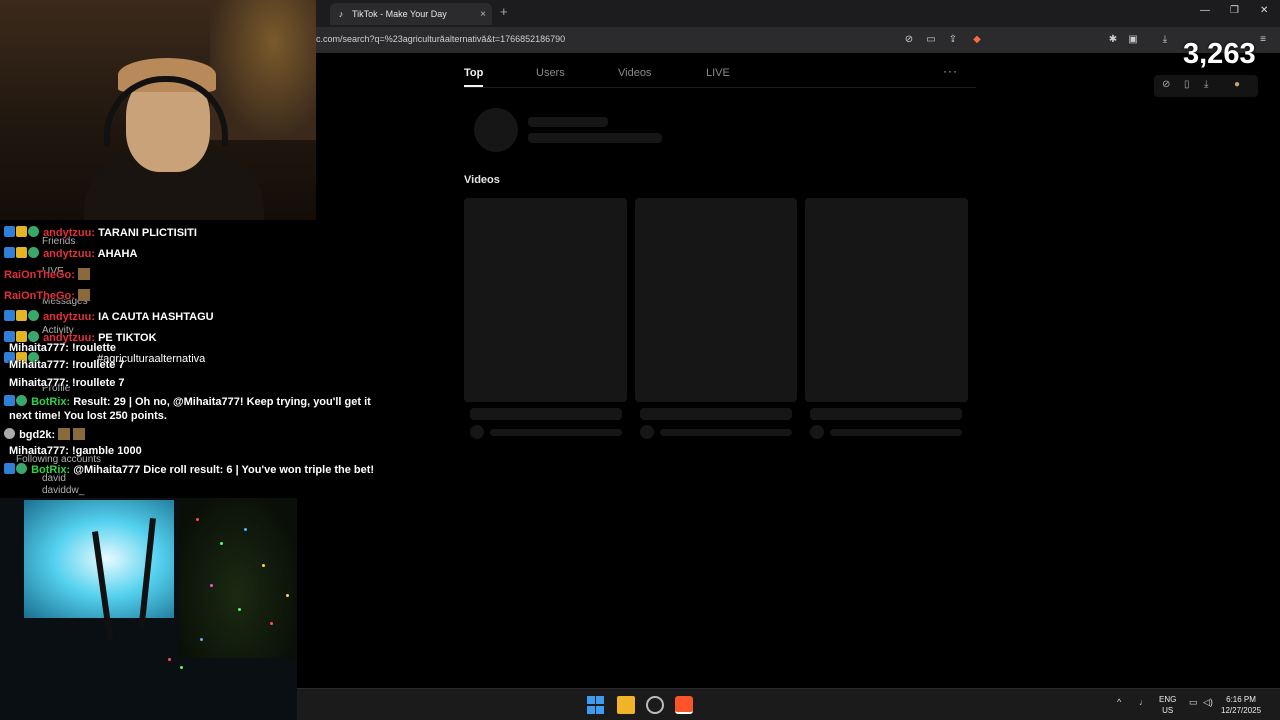 This screenshot has width=1280, height=720. Describe the element at coordinates (1263, 40) in the screenshot. I see `menu-icon: ≡` at that location.